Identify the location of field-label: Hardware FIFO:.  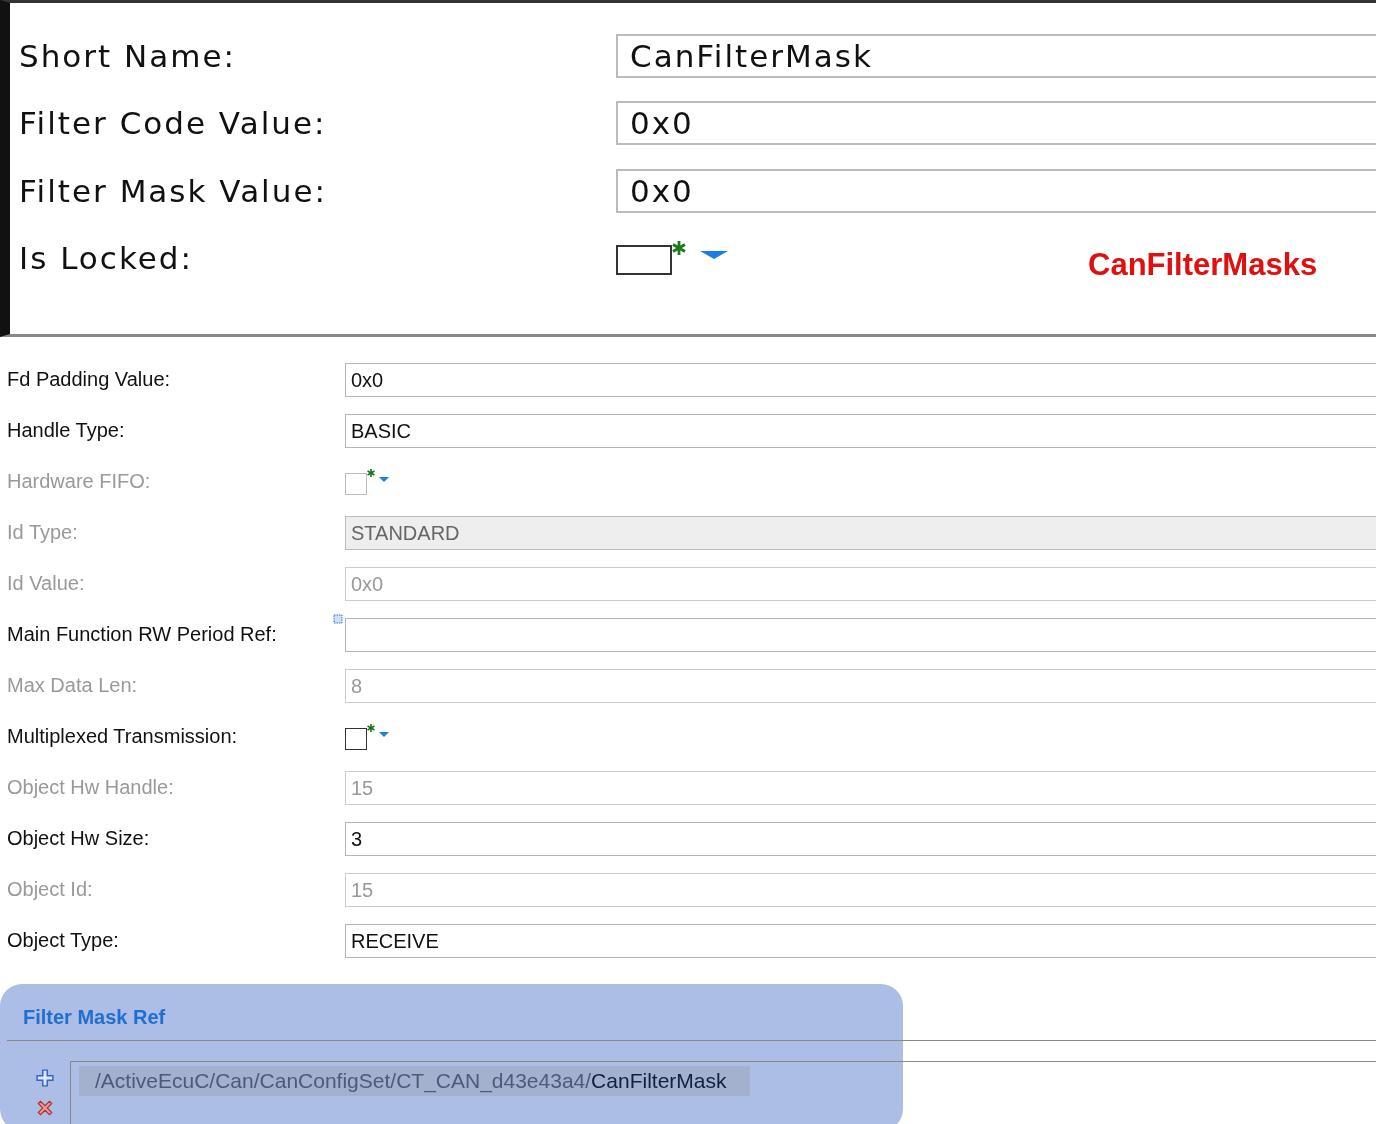
(79, 481).